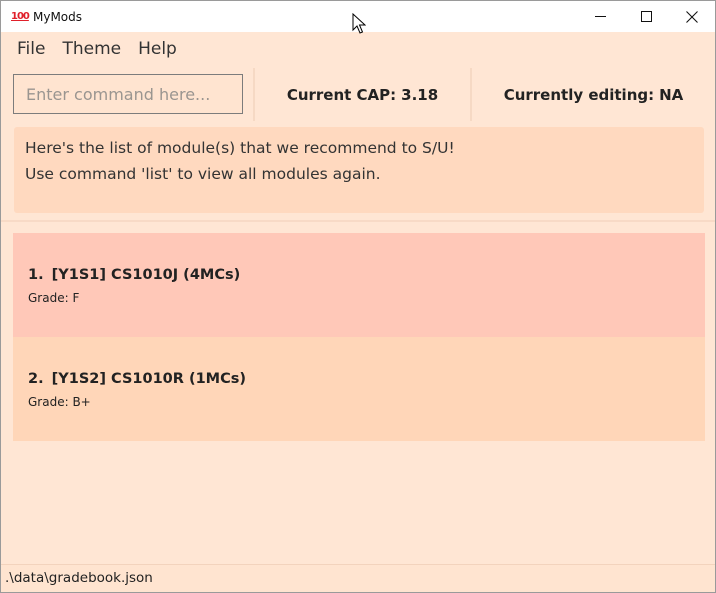 The height and width of the screenshot is (593, 716). I want to click on module-grade: Grade: F, so click(54, 298).